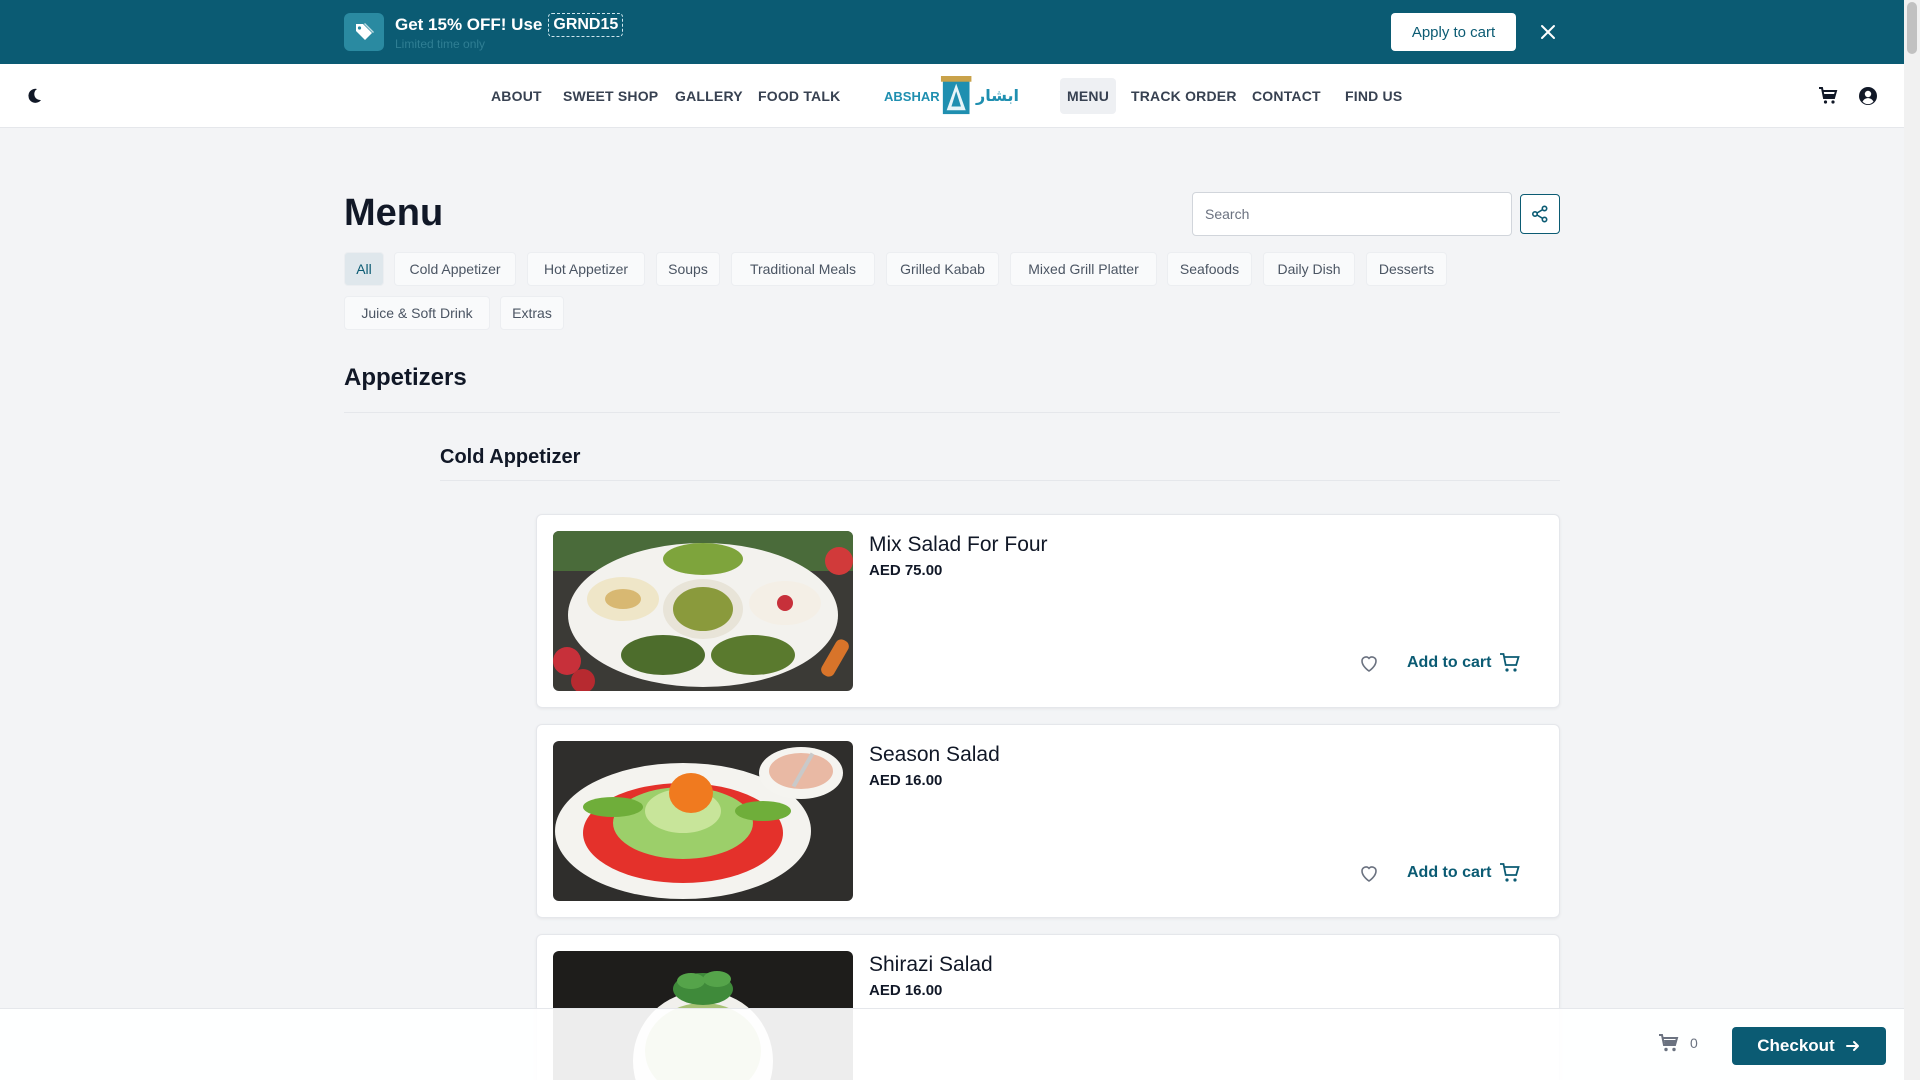 The height and width of the screenshot is (1080, 1920). I want to click on moon-icon, so click(34, 96).